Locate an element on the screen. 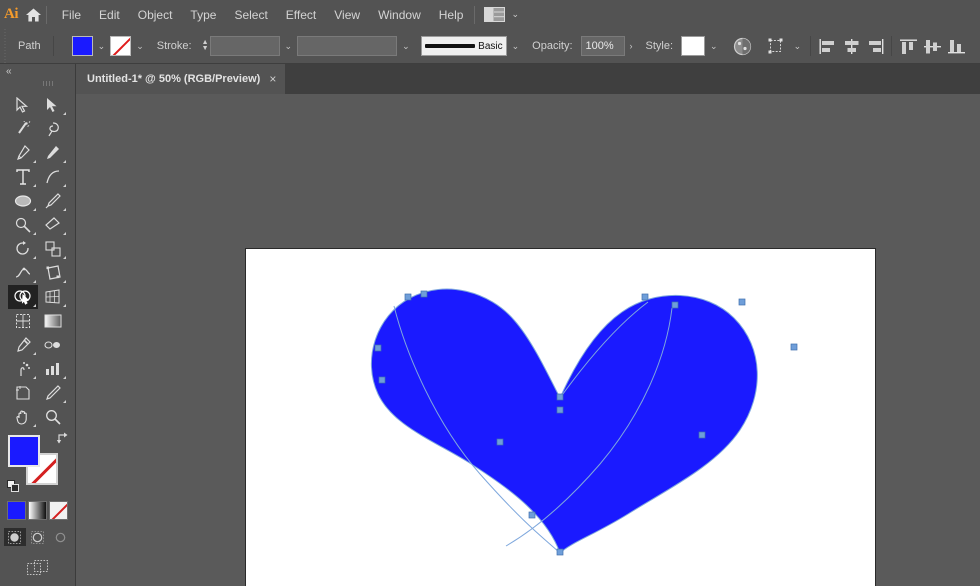 This screenshot has height=586, width=980. align-bottom-icon is located at coordinates (956, 46).